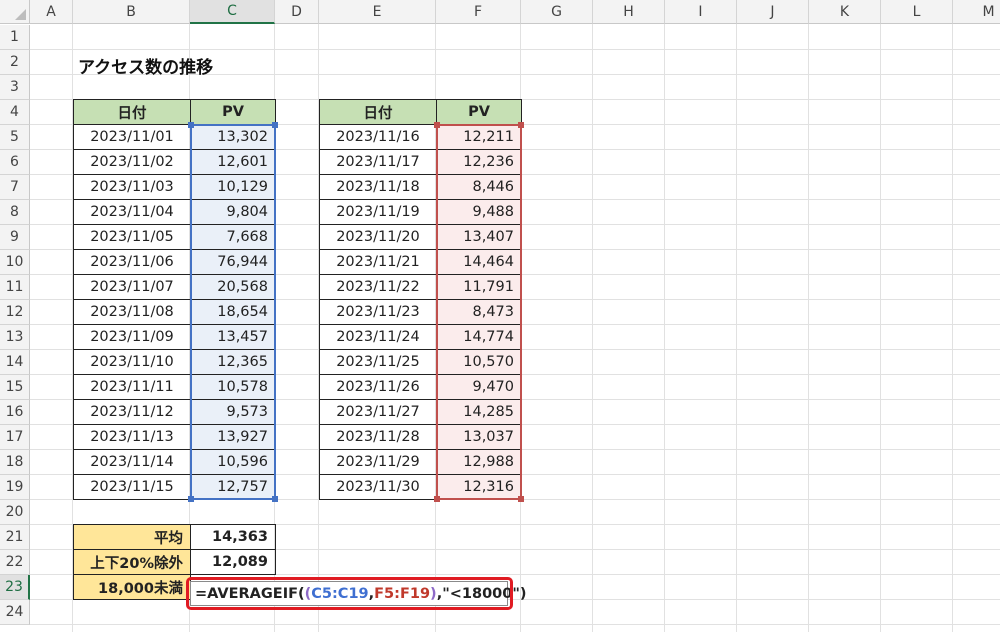 The height and width of the screenshot is (632, 1000). What do you see at coordinates (51, 12) in the screenshot?
I see `column-header-a: A` at bounding box center [51, 12].